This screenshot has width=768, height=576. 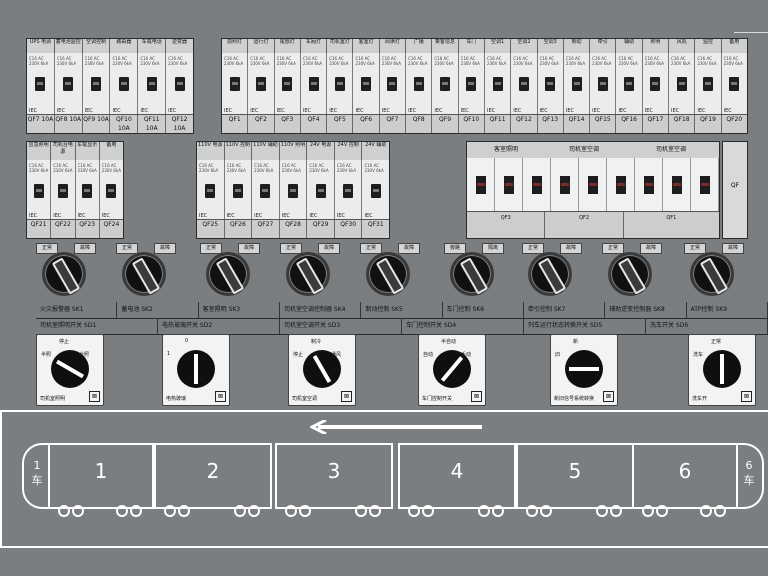 I want to click on rotary-switch-plate: 停止 半照 全照 司机室照明 ⊠, so click(x=70, y=370).